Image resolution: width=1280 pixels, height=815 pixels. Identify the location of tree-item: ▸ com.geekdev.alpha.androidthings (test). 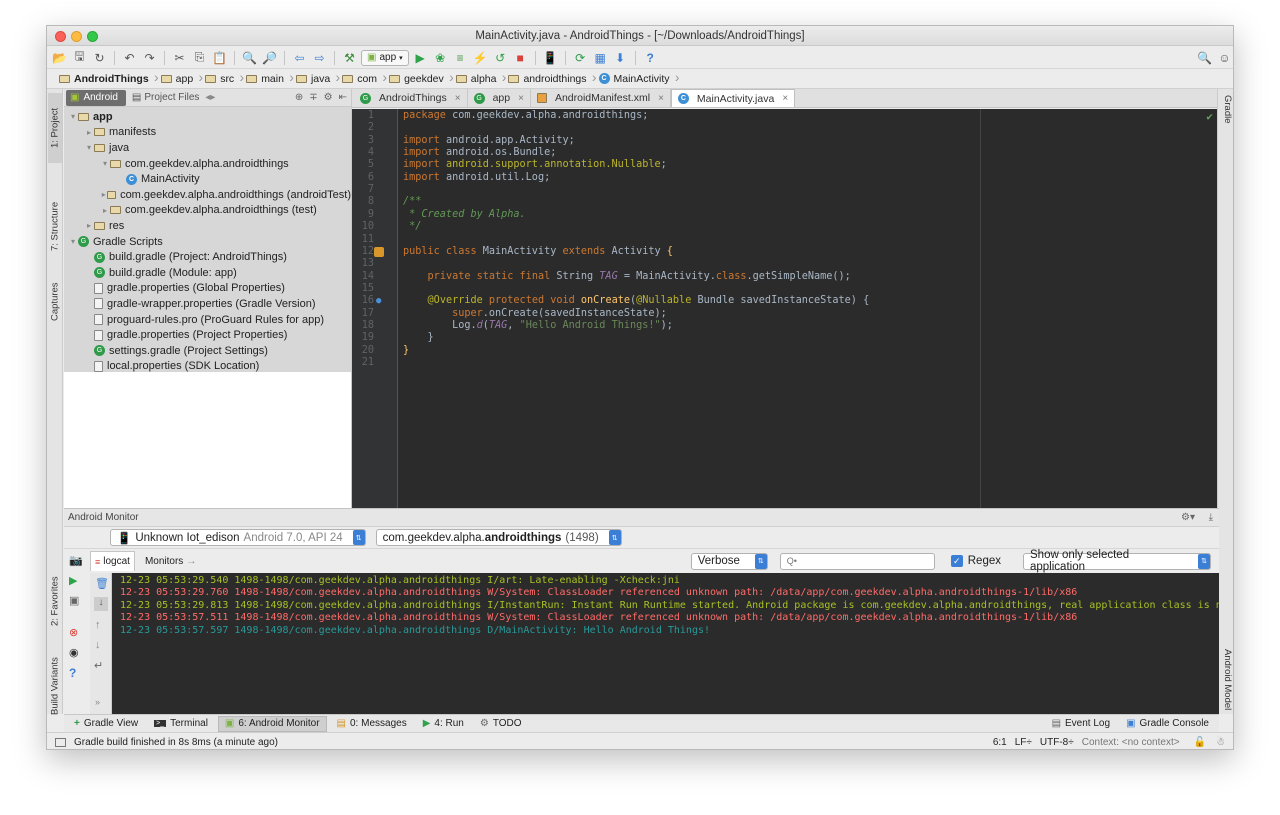
(207, 211).